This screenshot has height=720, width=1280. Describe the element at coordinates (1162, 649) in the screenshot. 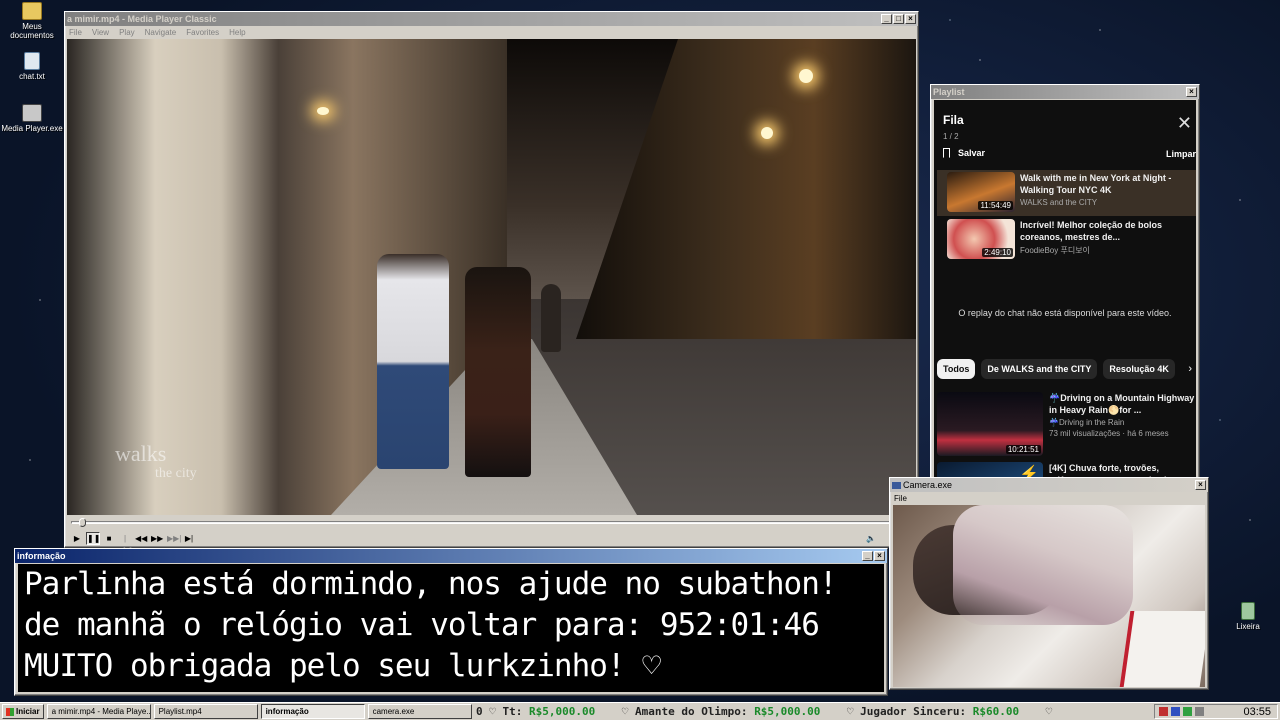

I see `notebook` at that location.